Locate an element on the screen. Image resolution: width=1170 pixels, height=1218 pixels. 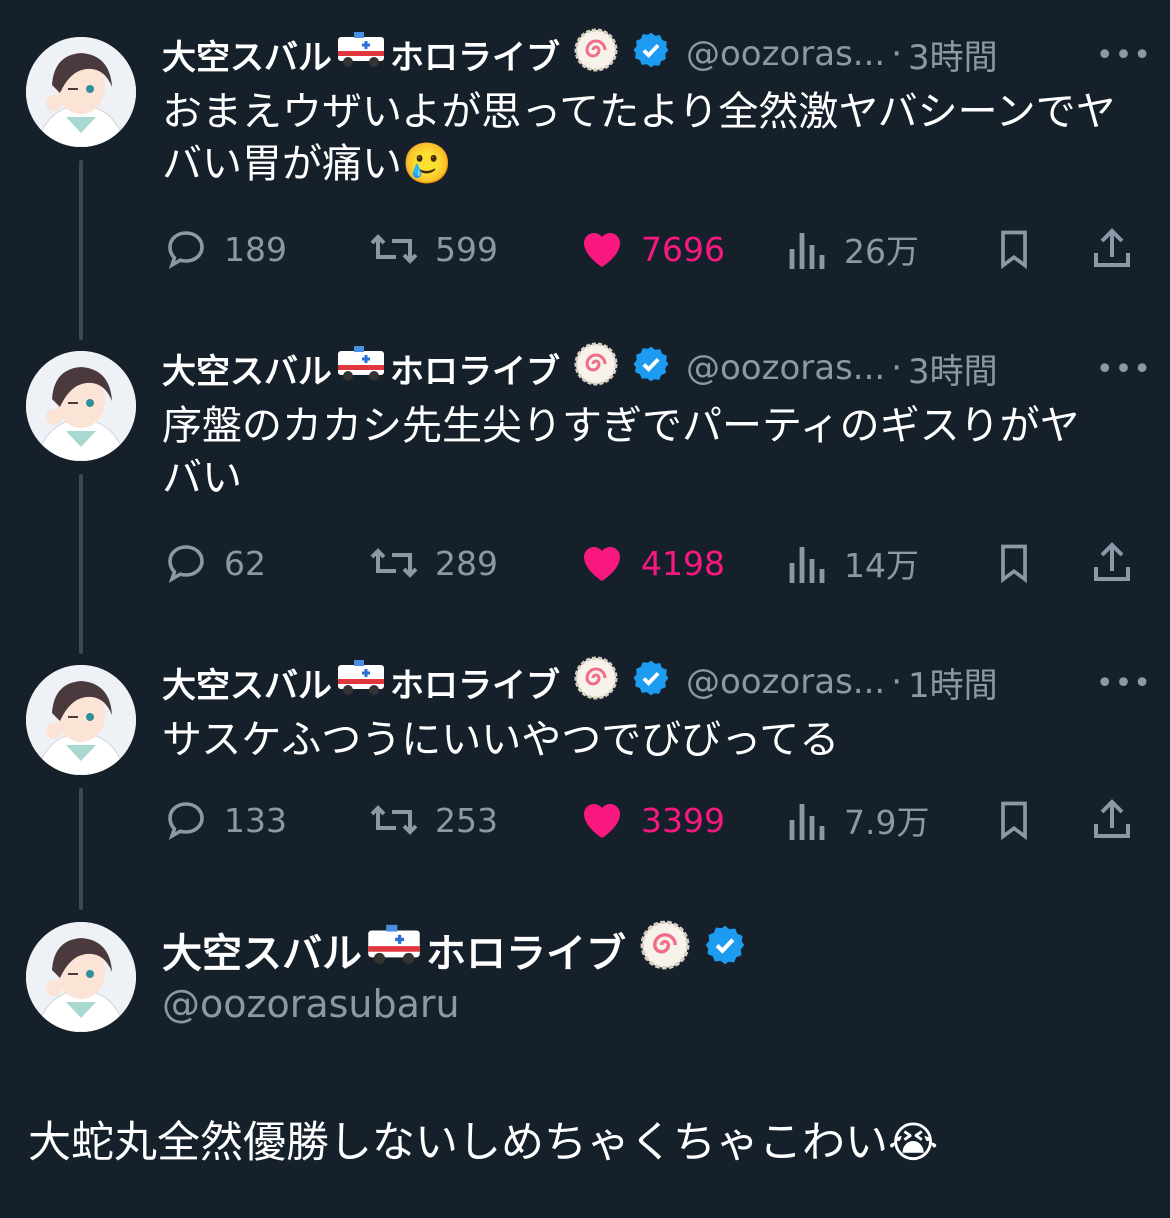
view-count: 7.9万 is located at coordinates (887, 822).